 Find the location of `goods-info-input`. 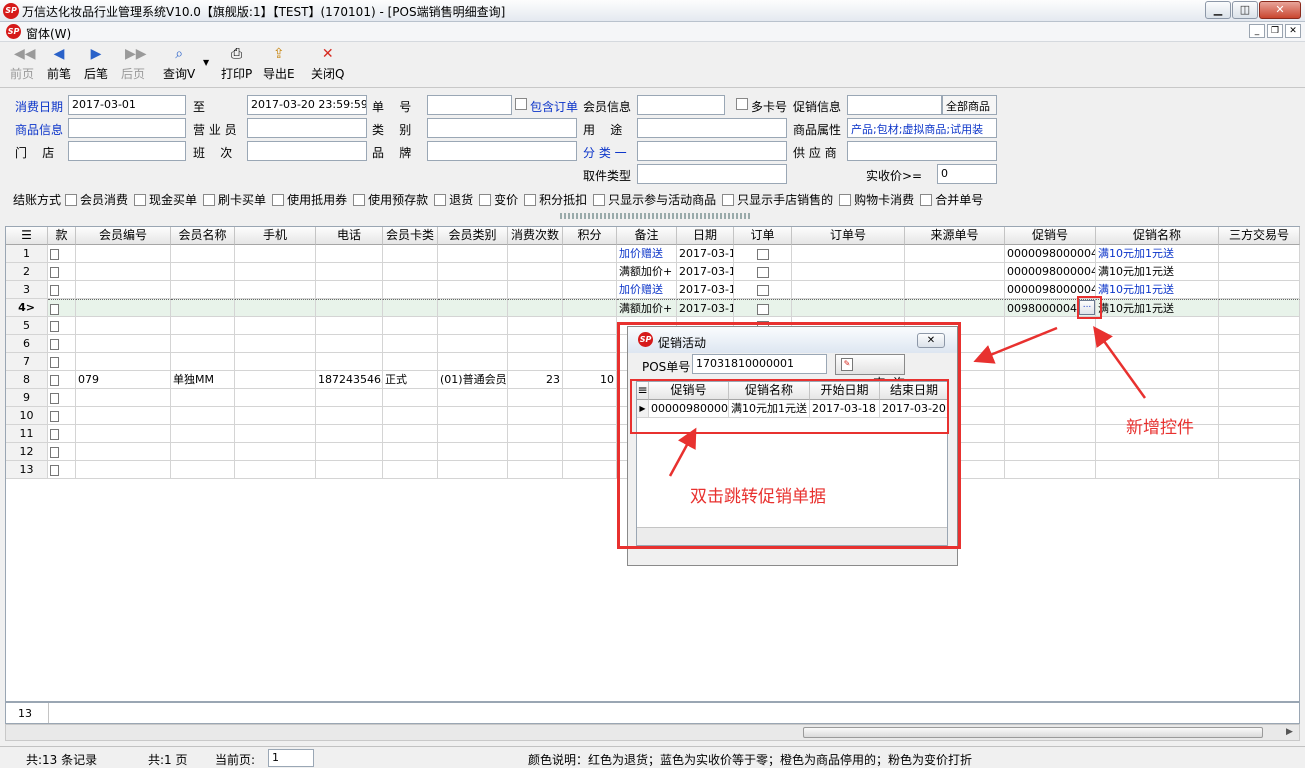

goods-info-input is located at coordinates (127, 128).